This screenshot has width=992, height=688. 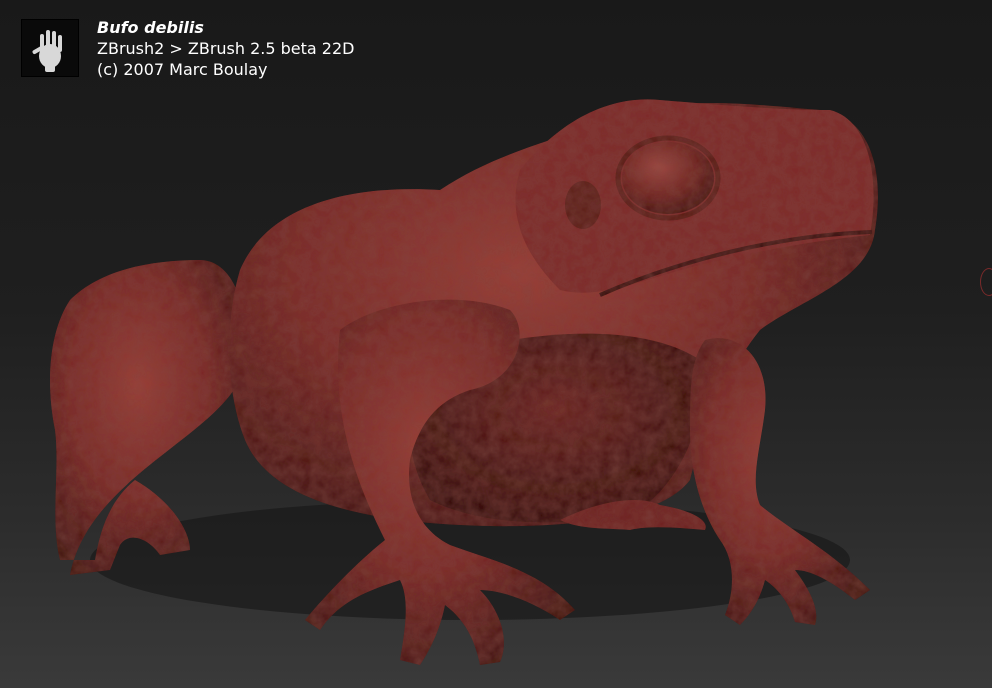 I want to click on logo, so click(x=50, y=48).